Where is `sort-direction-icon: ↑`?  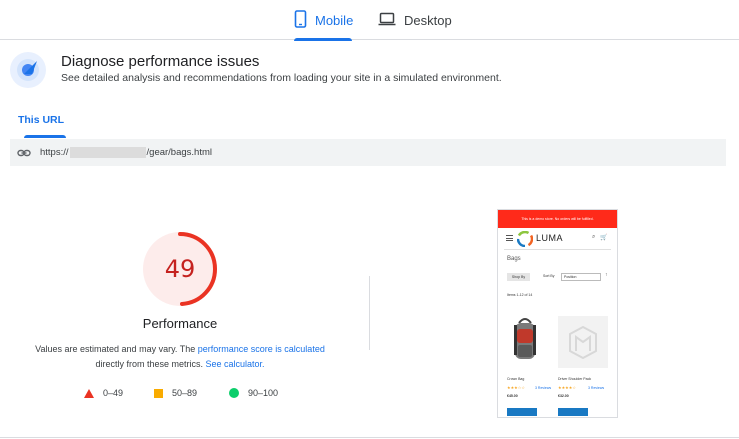
sort-direction-icon: ↑ is located at coordinates (606, 275).